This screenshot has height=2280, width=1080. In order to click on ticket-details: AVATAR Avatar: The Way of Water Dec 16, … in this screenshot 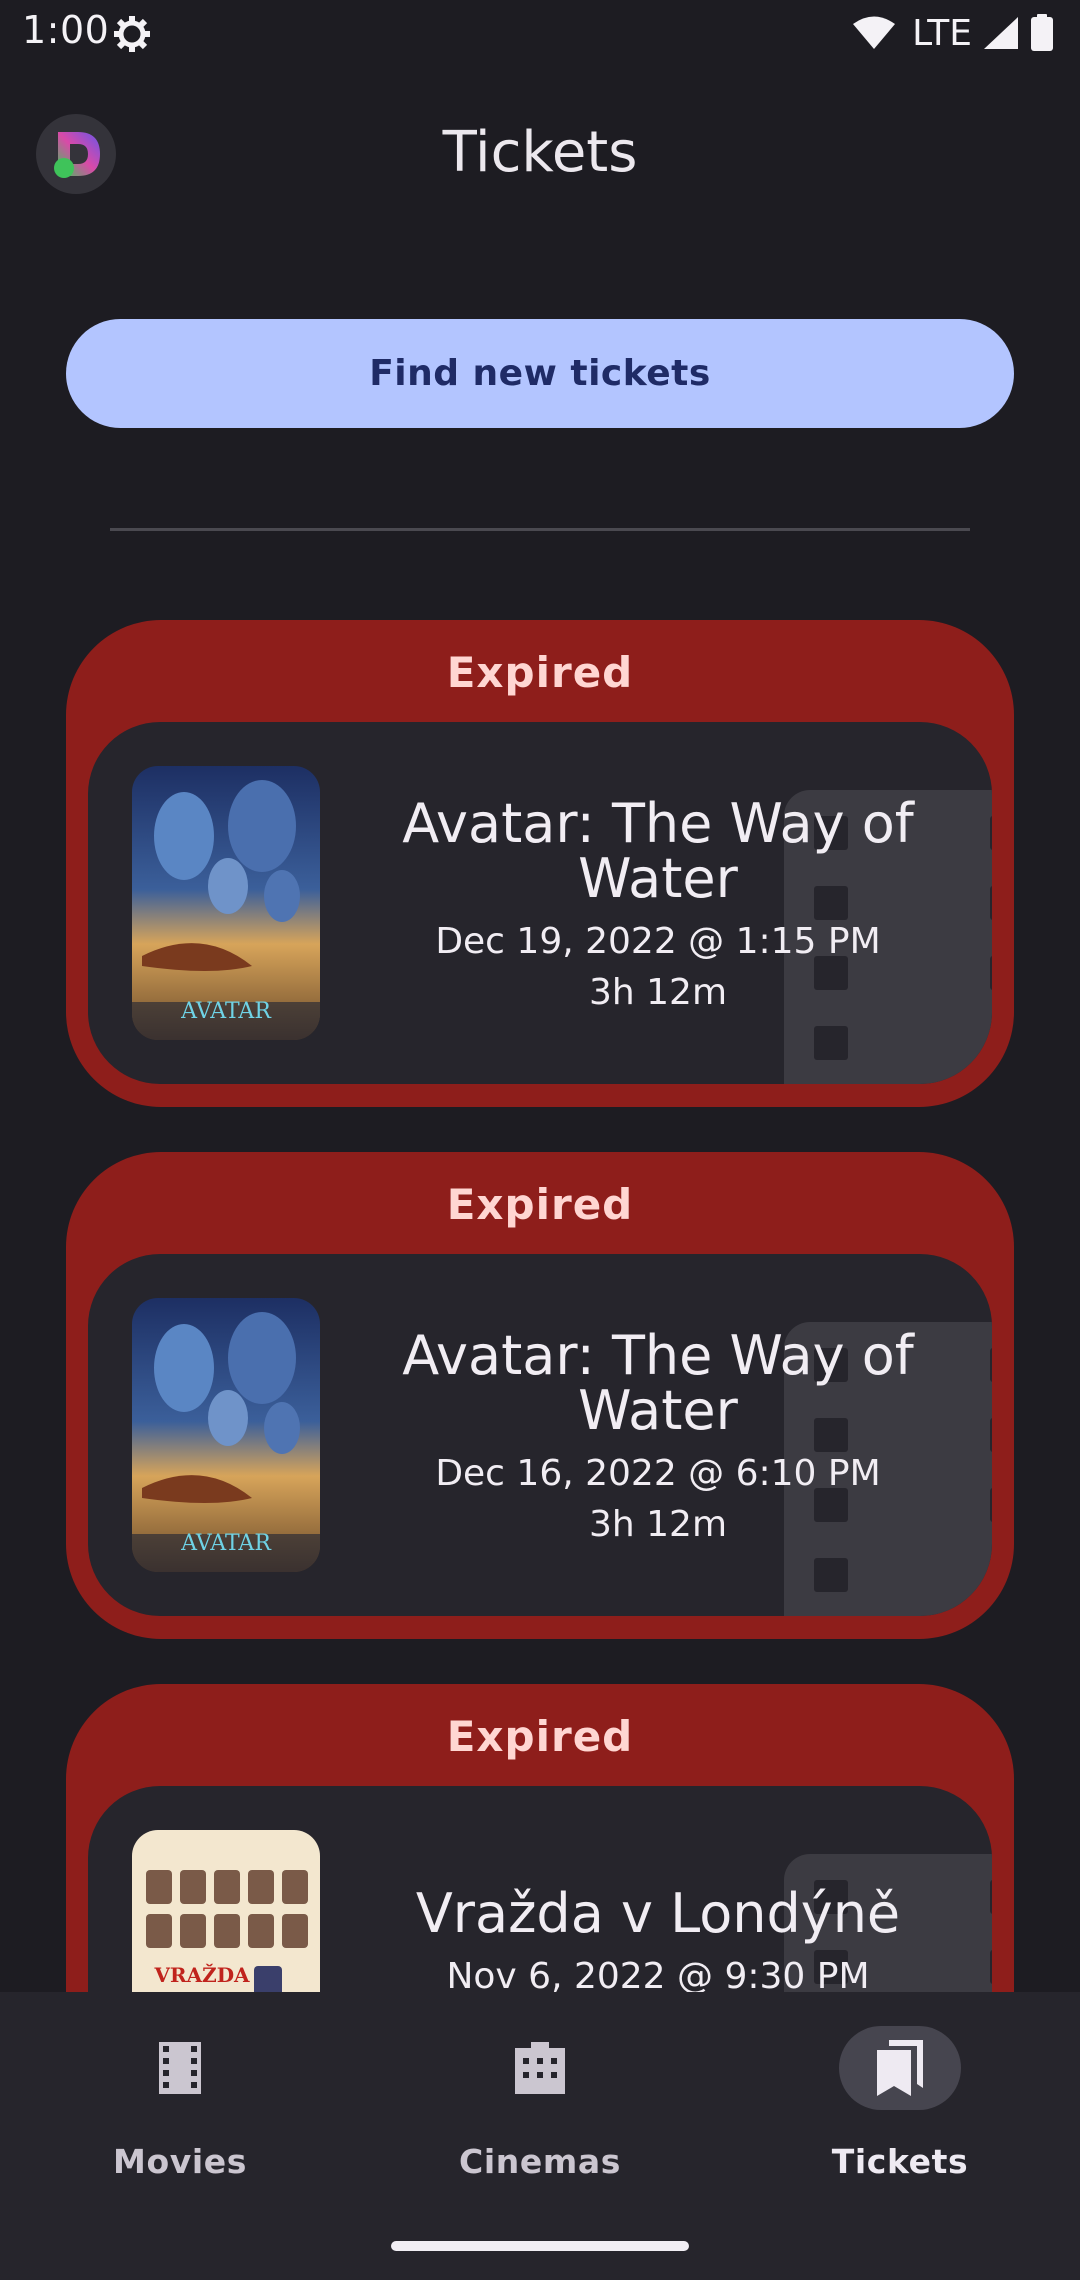, I will do `click(540, 1435)`.